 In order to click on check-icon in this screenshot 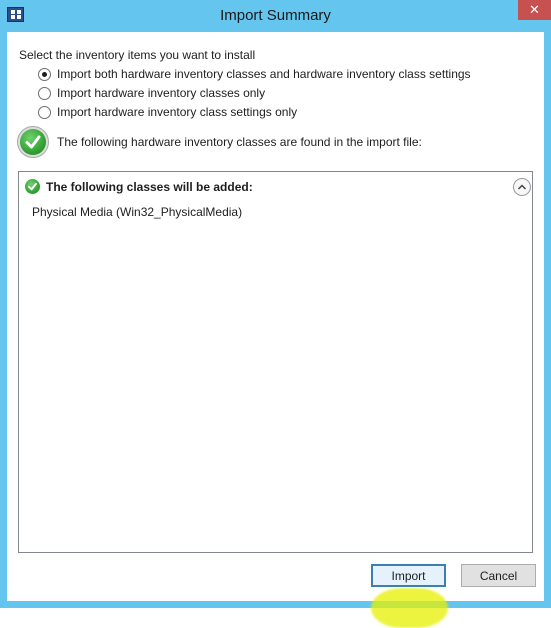, I will do `click(32, 186)`.